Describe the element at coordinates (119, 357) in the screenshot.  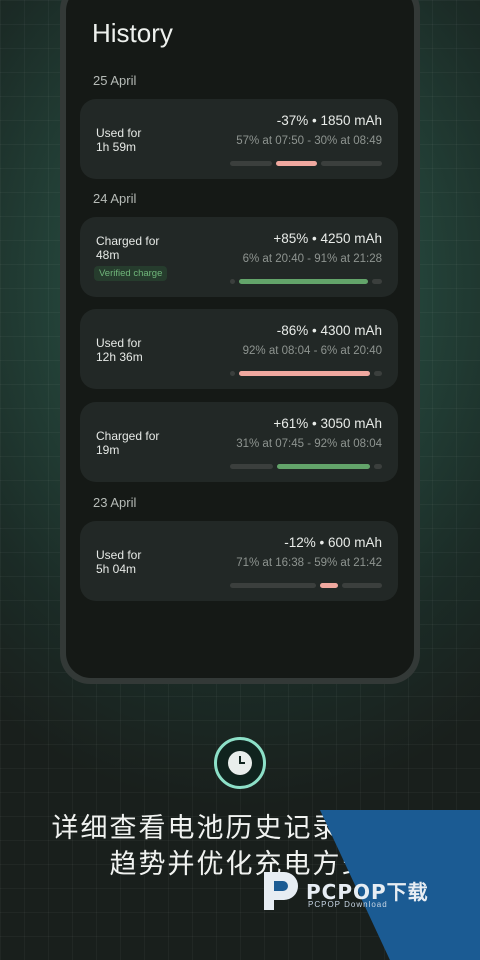
I see `entry-duration: 12h 36m` at that location.